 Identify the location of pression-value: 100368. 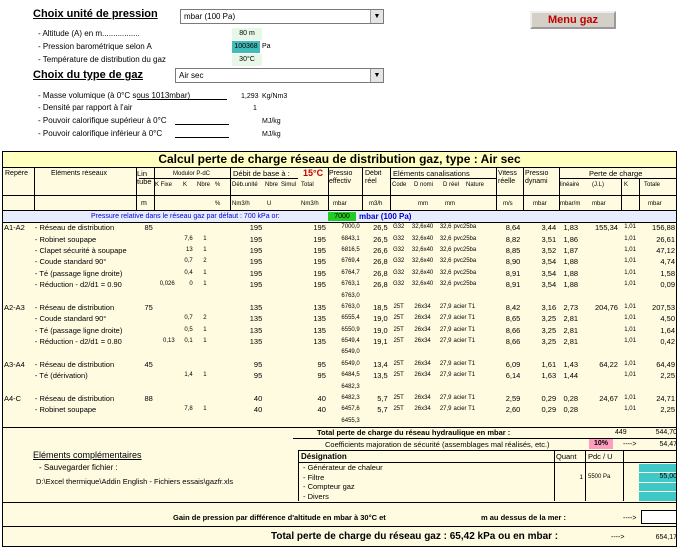
(246, 47).